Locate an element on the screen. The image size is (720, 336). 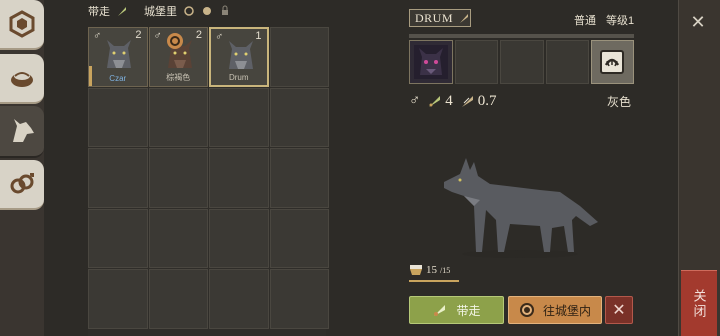
close-button-label: 关闭 is located at coordinates (699, 303).